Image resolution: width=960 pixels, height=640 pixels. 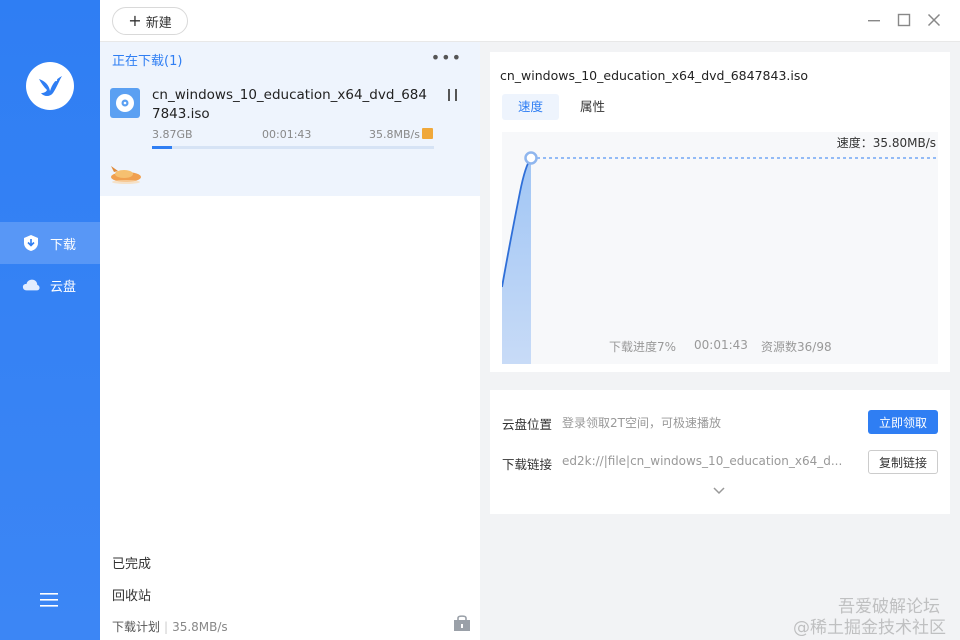 I want to click on copy-link-button: 复制链接, so click(x=903, y=462).